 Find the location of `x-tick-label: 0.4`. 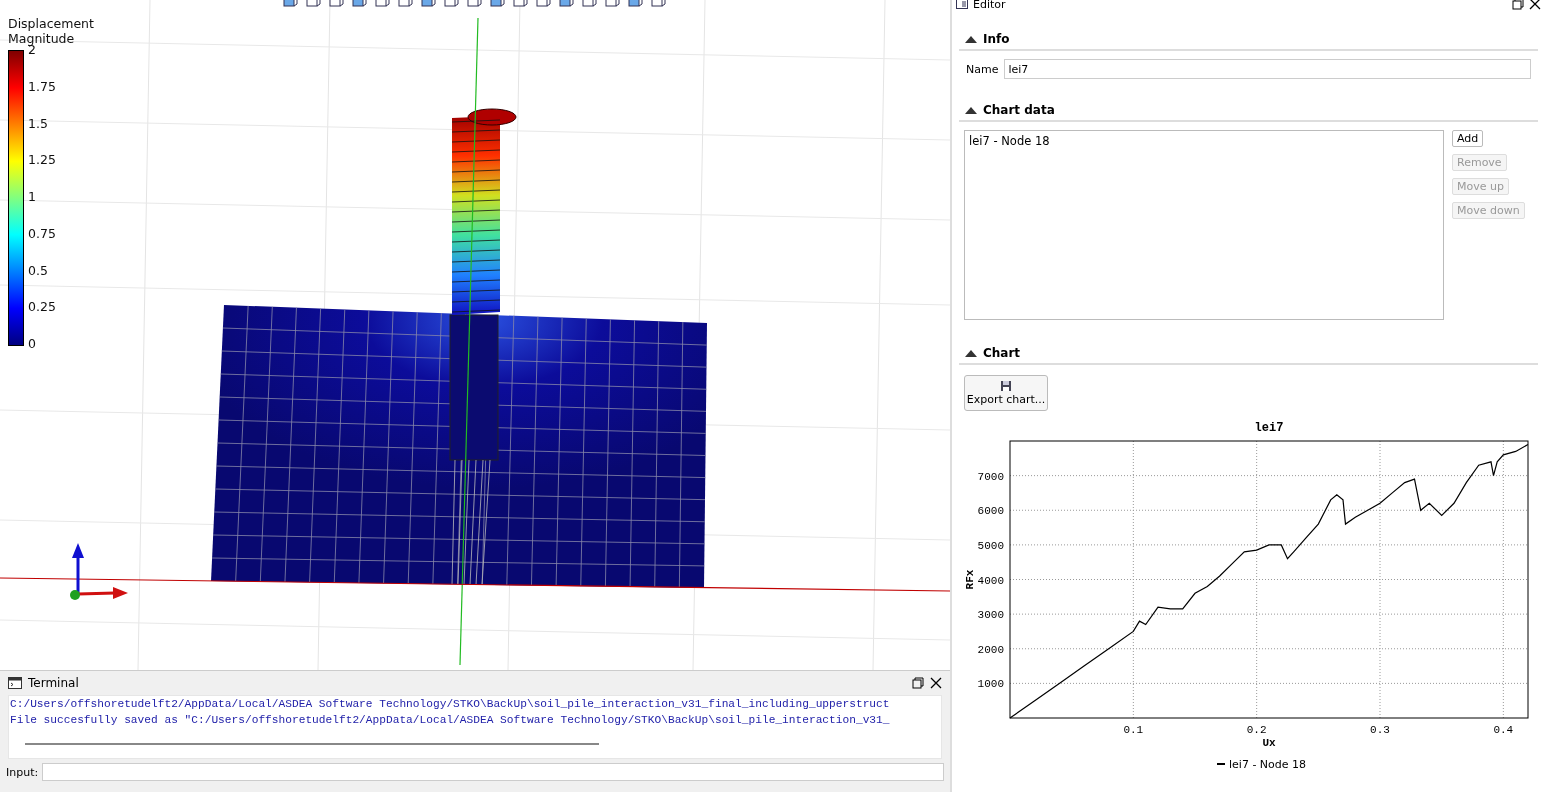

x-tick-label: 0.4 is located at coordinates (1503, 730).